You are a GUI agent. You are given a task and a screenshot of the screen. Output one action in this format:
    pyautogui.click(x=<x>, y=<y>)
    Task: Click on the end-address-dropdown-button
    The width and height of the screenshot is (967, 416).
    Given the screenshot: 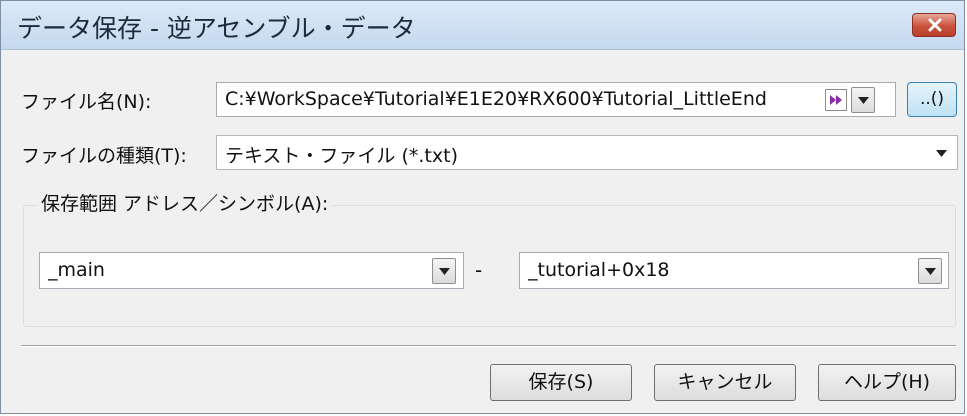 What is the action you would take?
    pyautogui.click(x=930, y=271)
    